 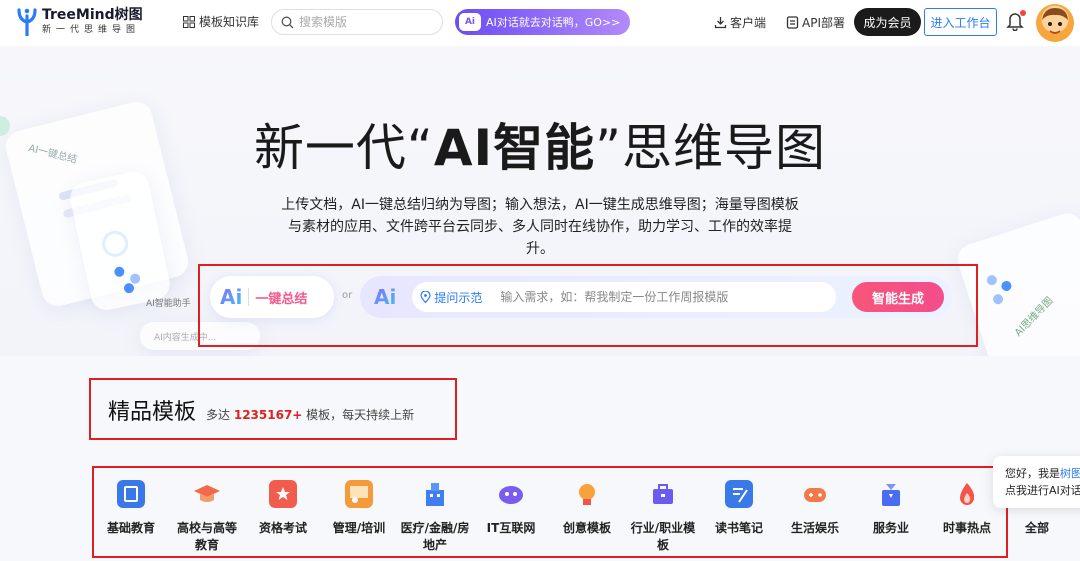 What do you see at coordinates (229, 22) in the screenshot?
I see `nav-template-library-label: 模板知识库` at bounding box center [229, 22].